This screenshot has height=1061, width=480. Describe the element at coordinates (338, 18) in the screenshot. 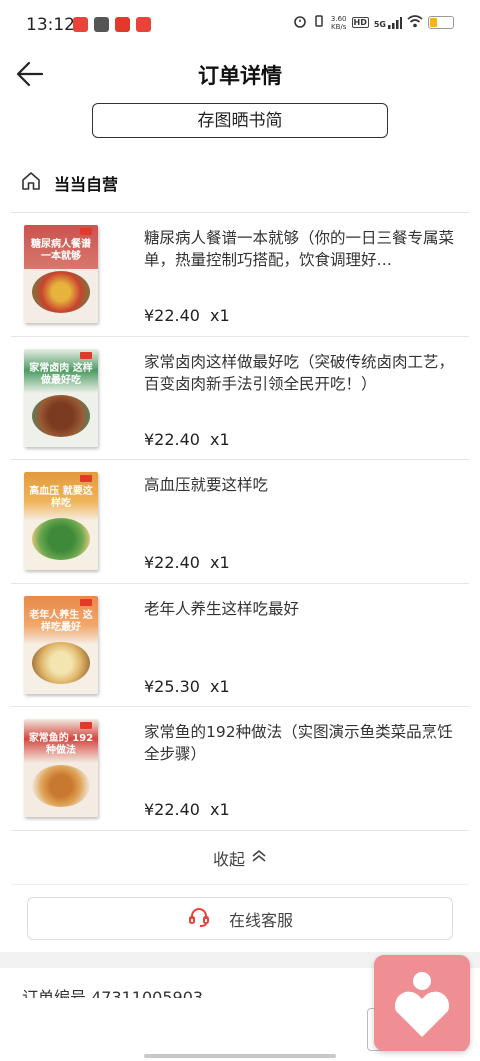

I see `network-speed-value: 3.60` at that location.